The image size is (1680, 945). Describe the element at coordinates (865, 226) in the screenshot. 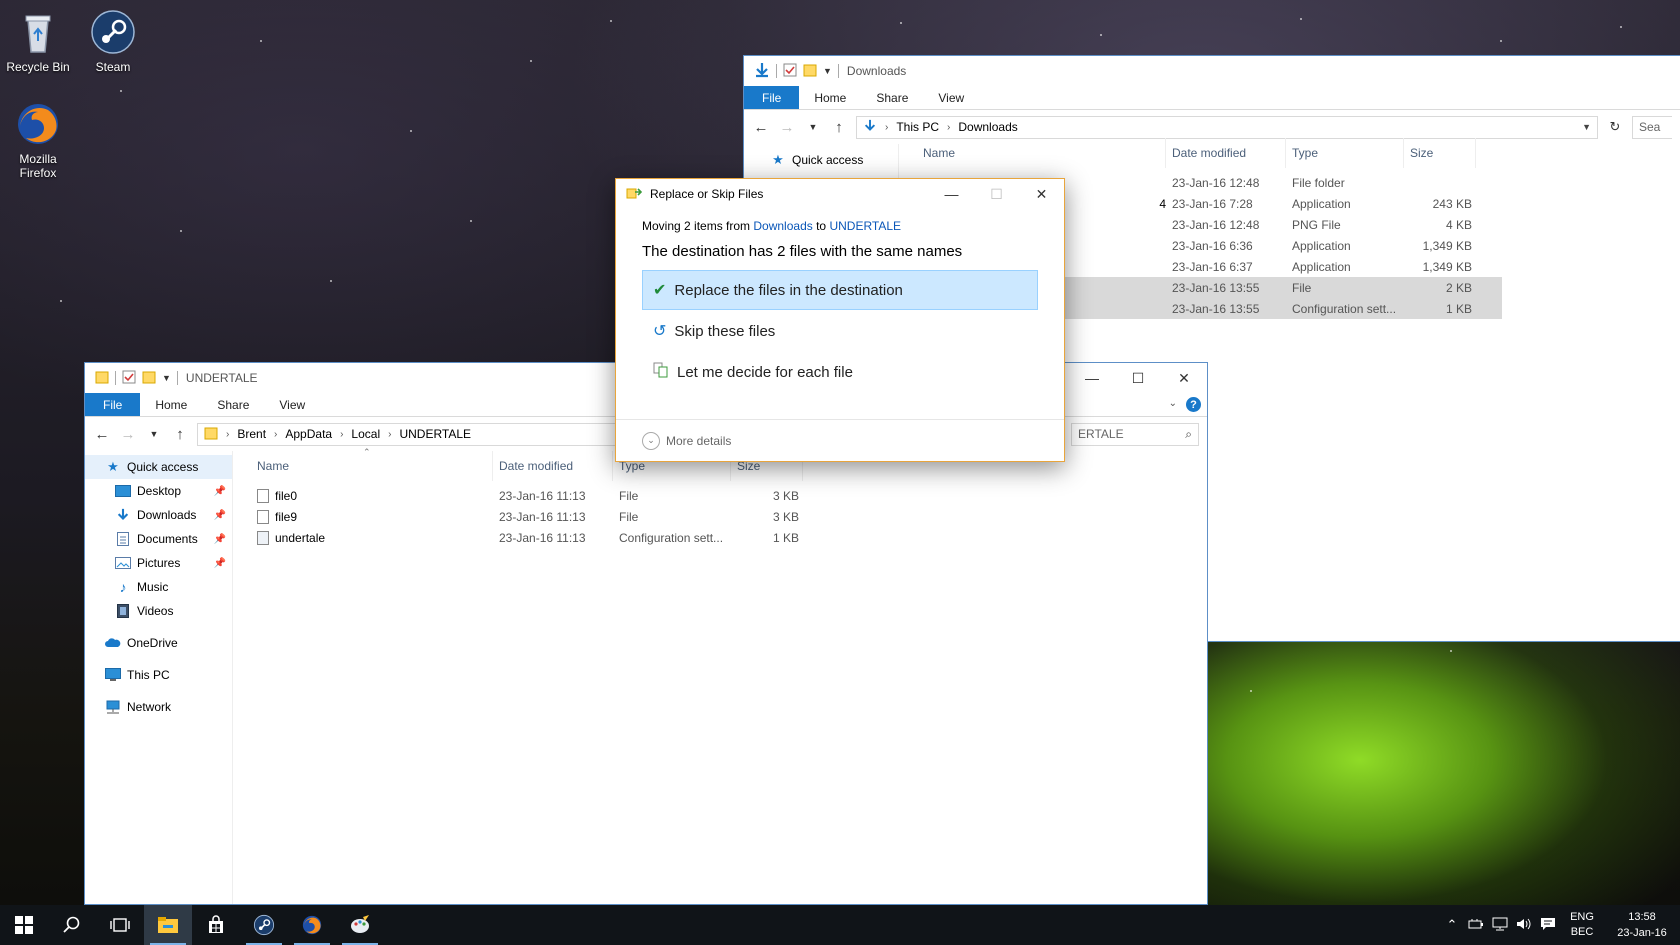

I see `destination-folder-link: UNDERTALE` at that location.